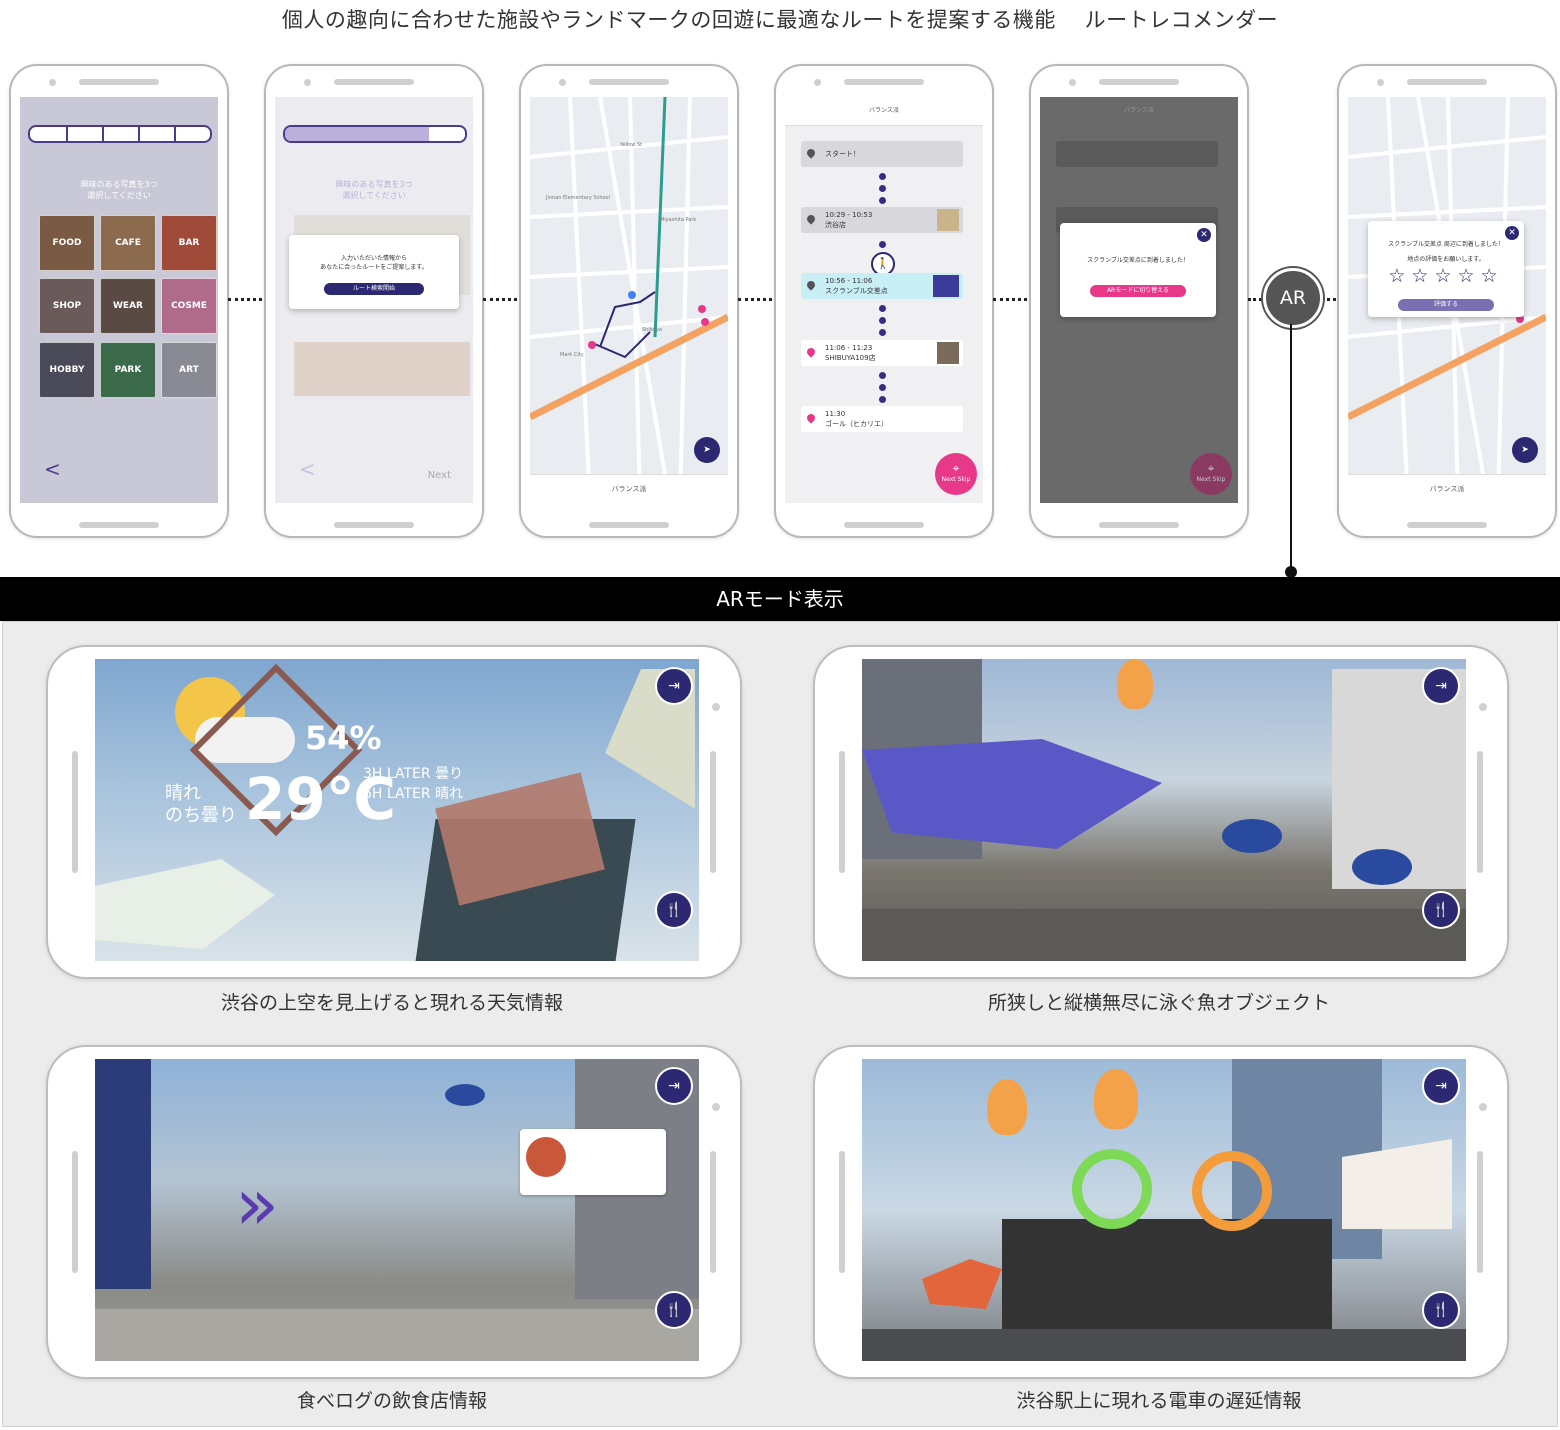 The image size is (1560, 1430). What do you see at coordinates (374, 267) in the screenshot?
I see `modal-line2: あなたに合ったルートをご提案します。` at bounding box center [374, 267].